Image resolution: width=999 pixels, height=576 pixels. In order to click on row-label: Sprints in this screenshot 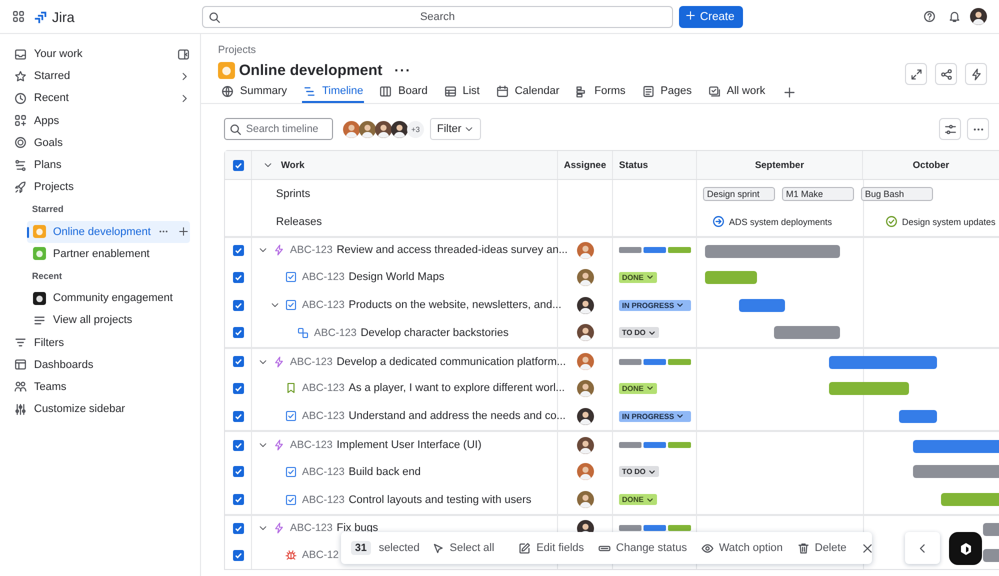, I will do `click(292, 194)`.